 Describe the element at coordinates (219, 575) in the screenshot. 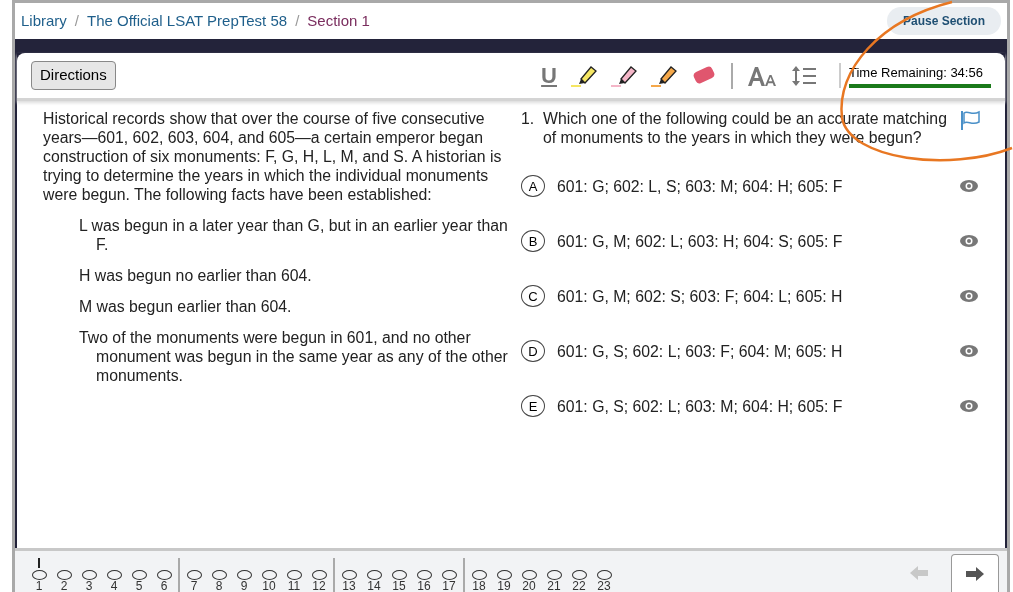

I see `question-nav-item: 8` at that location.